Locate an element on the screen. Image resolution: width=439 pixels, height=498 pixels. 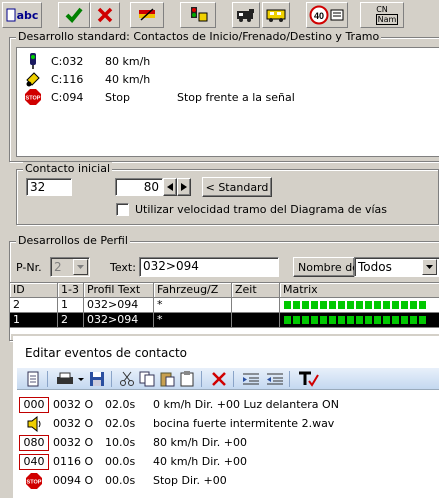
standard-contact: C:116 is located at coordinates (67, 79).